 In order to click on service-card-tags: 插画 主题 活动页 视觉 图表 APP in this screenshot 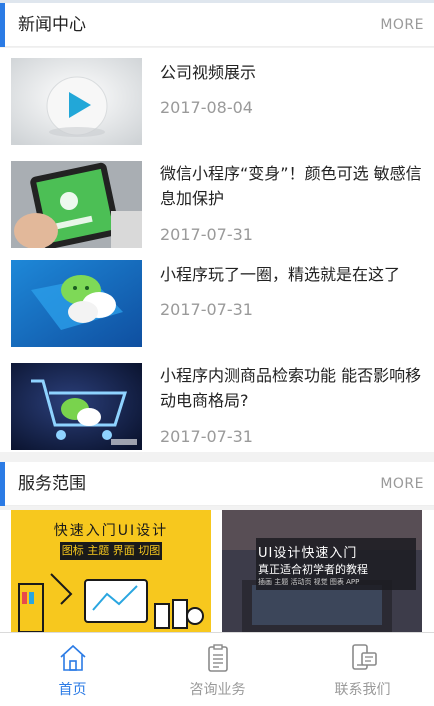, I will do `click(309, 582)`.